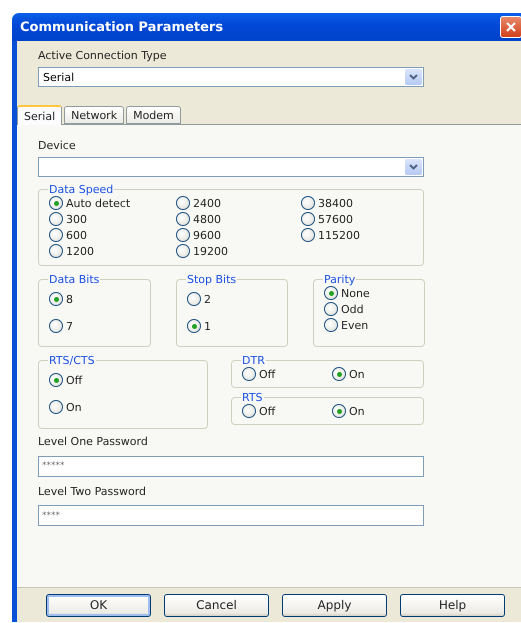  I want to click on close-button, so click(510, 27).